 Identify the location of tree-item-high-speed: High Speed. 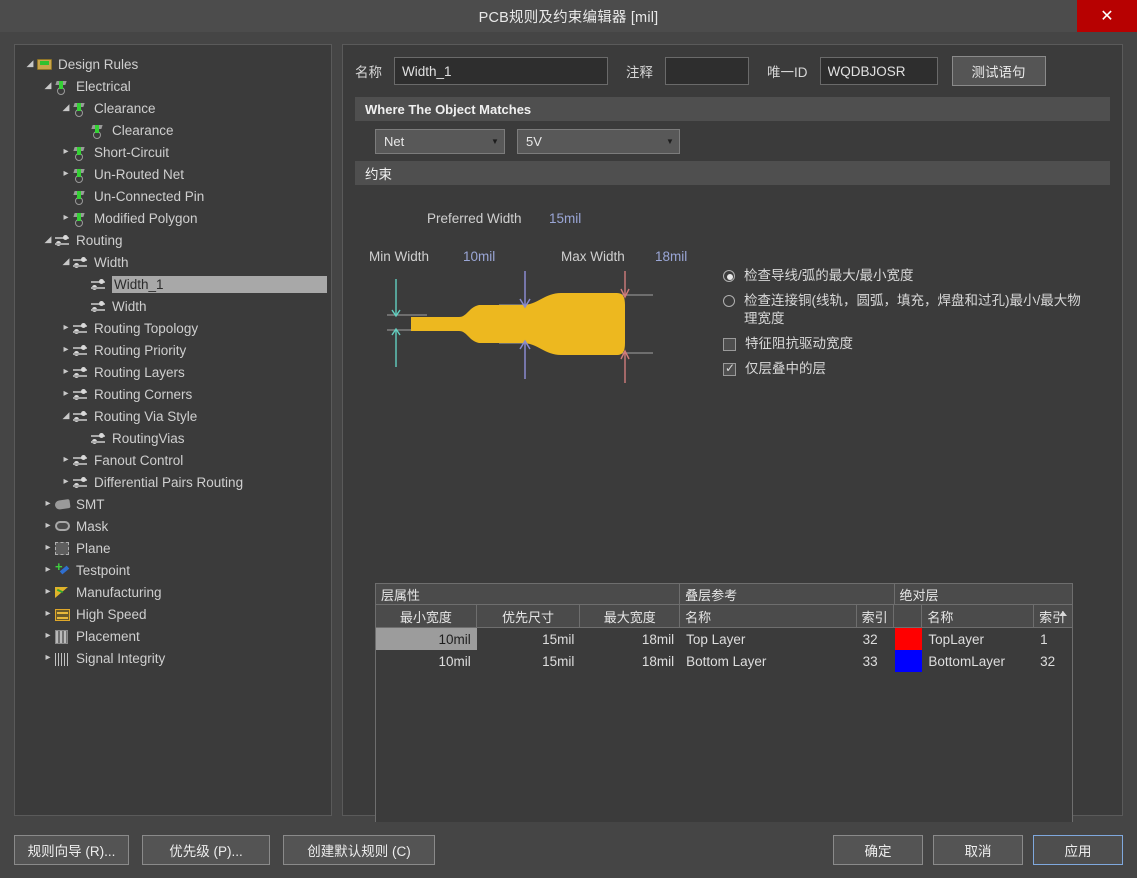
(173, 614).